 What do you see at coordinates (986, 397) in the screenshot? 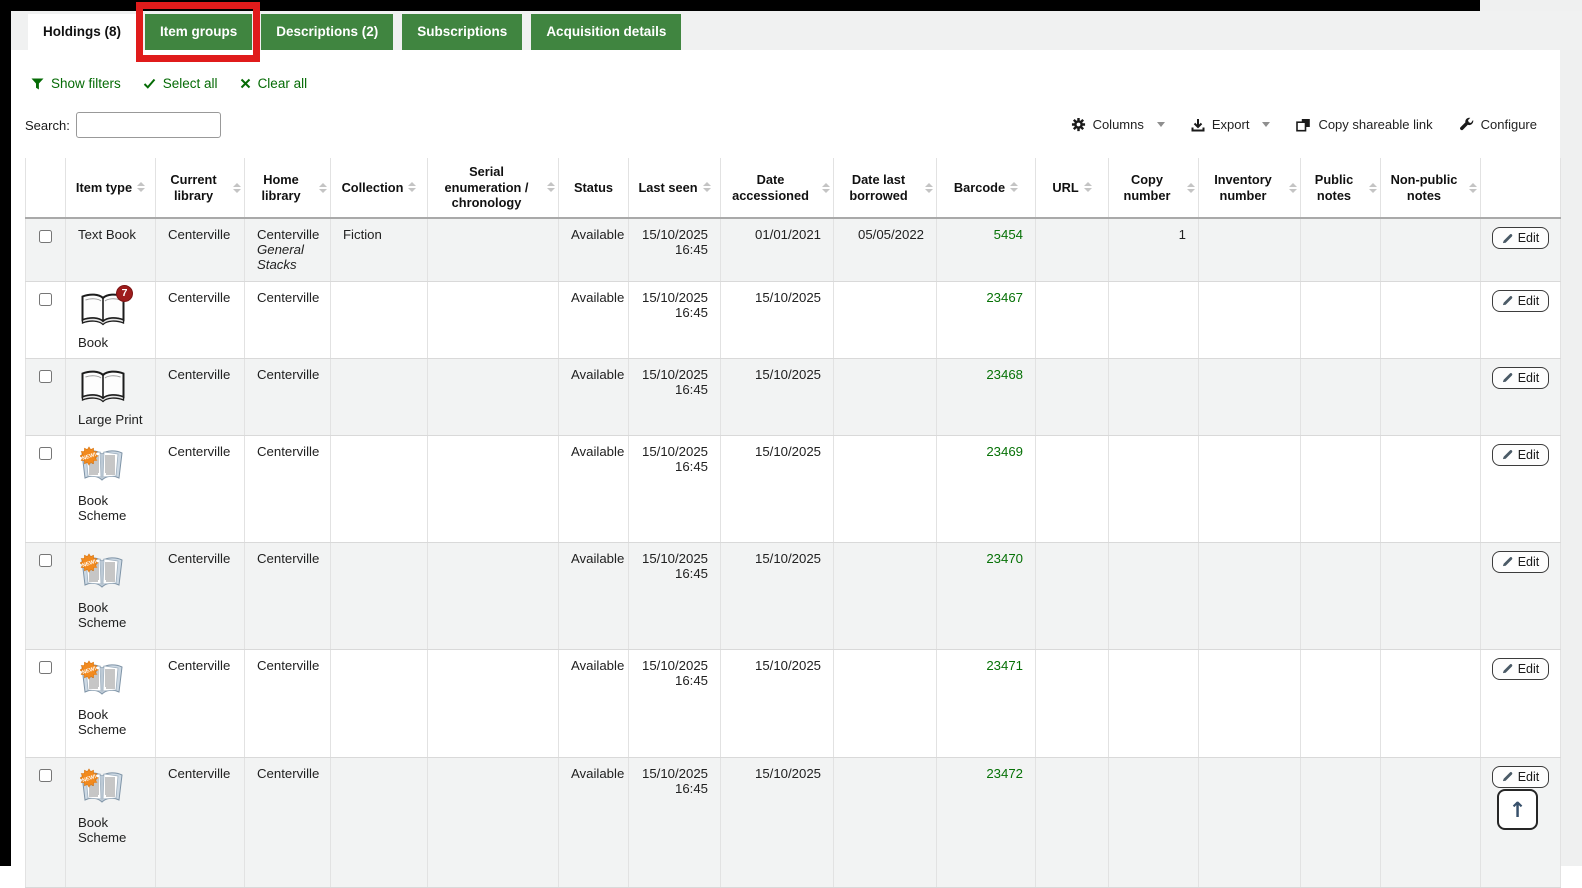
I see `barcode-cell: 23468` at bounding box center [986, 397].